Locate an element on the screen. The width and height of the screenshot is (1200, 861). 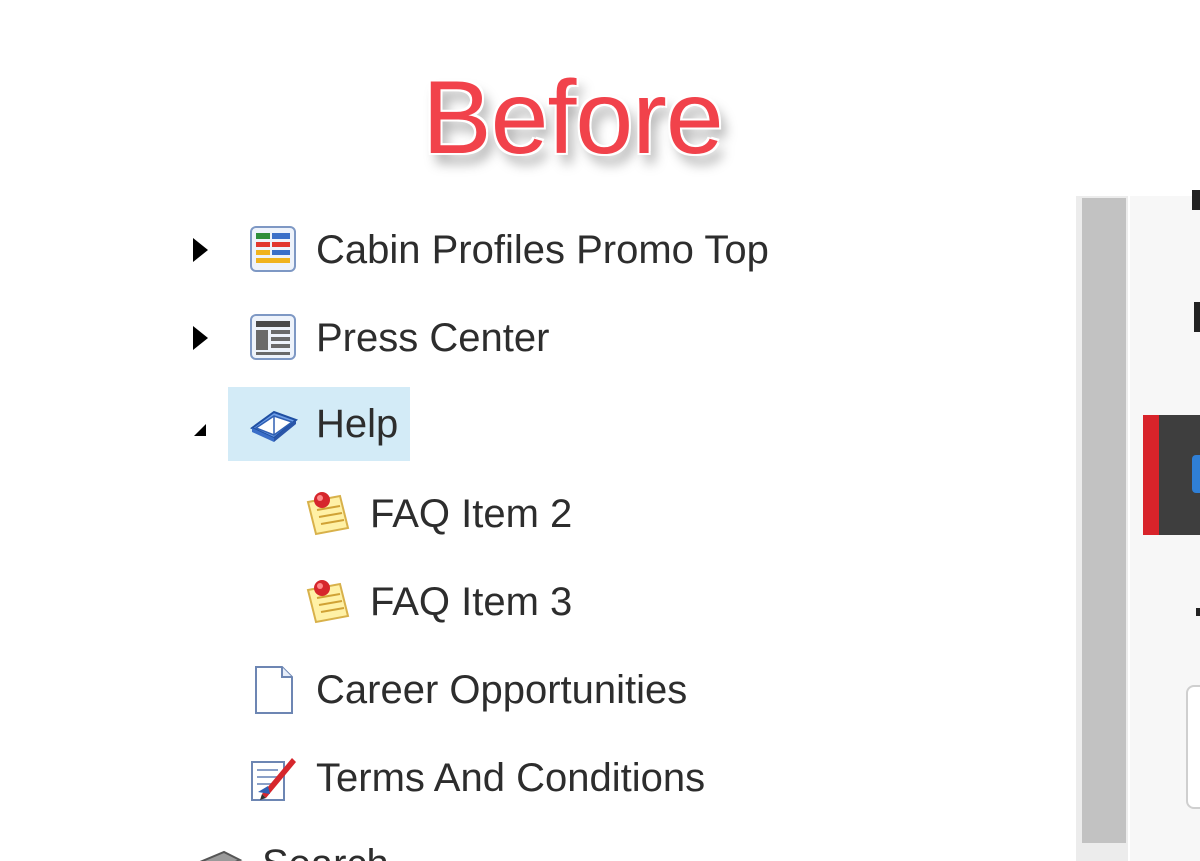
tree-scrollbar-thumb is located at coordinates (1104, 520).